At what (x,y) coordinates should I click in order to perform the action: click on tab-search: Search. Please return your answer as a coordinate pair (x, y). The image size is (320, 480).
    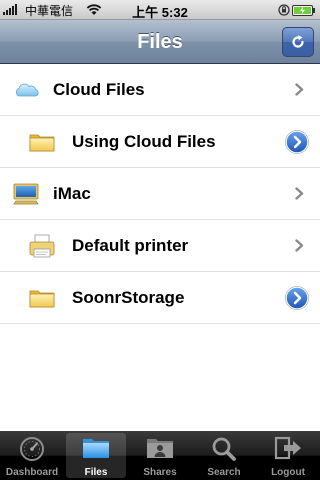
    Looking at the image, I should click on (224, 455).